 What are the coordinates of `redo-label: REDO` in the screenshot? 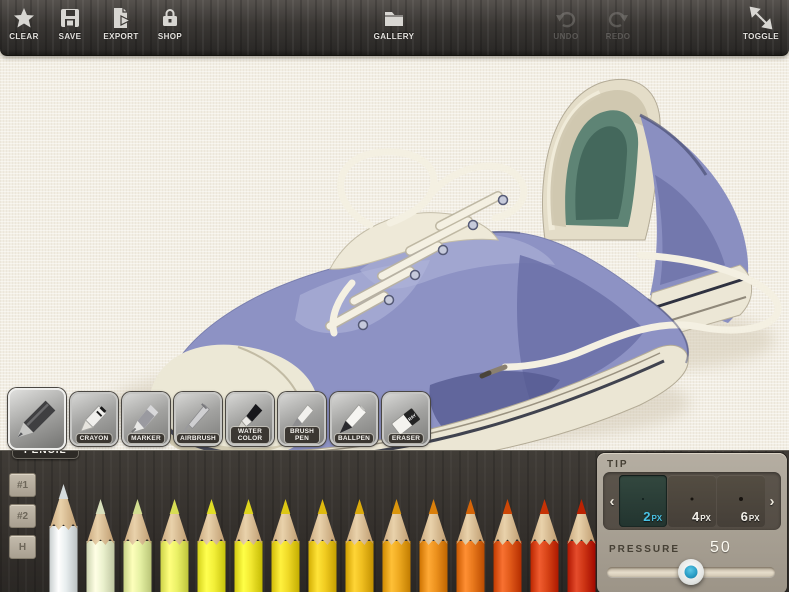 It's located at (618, 36).